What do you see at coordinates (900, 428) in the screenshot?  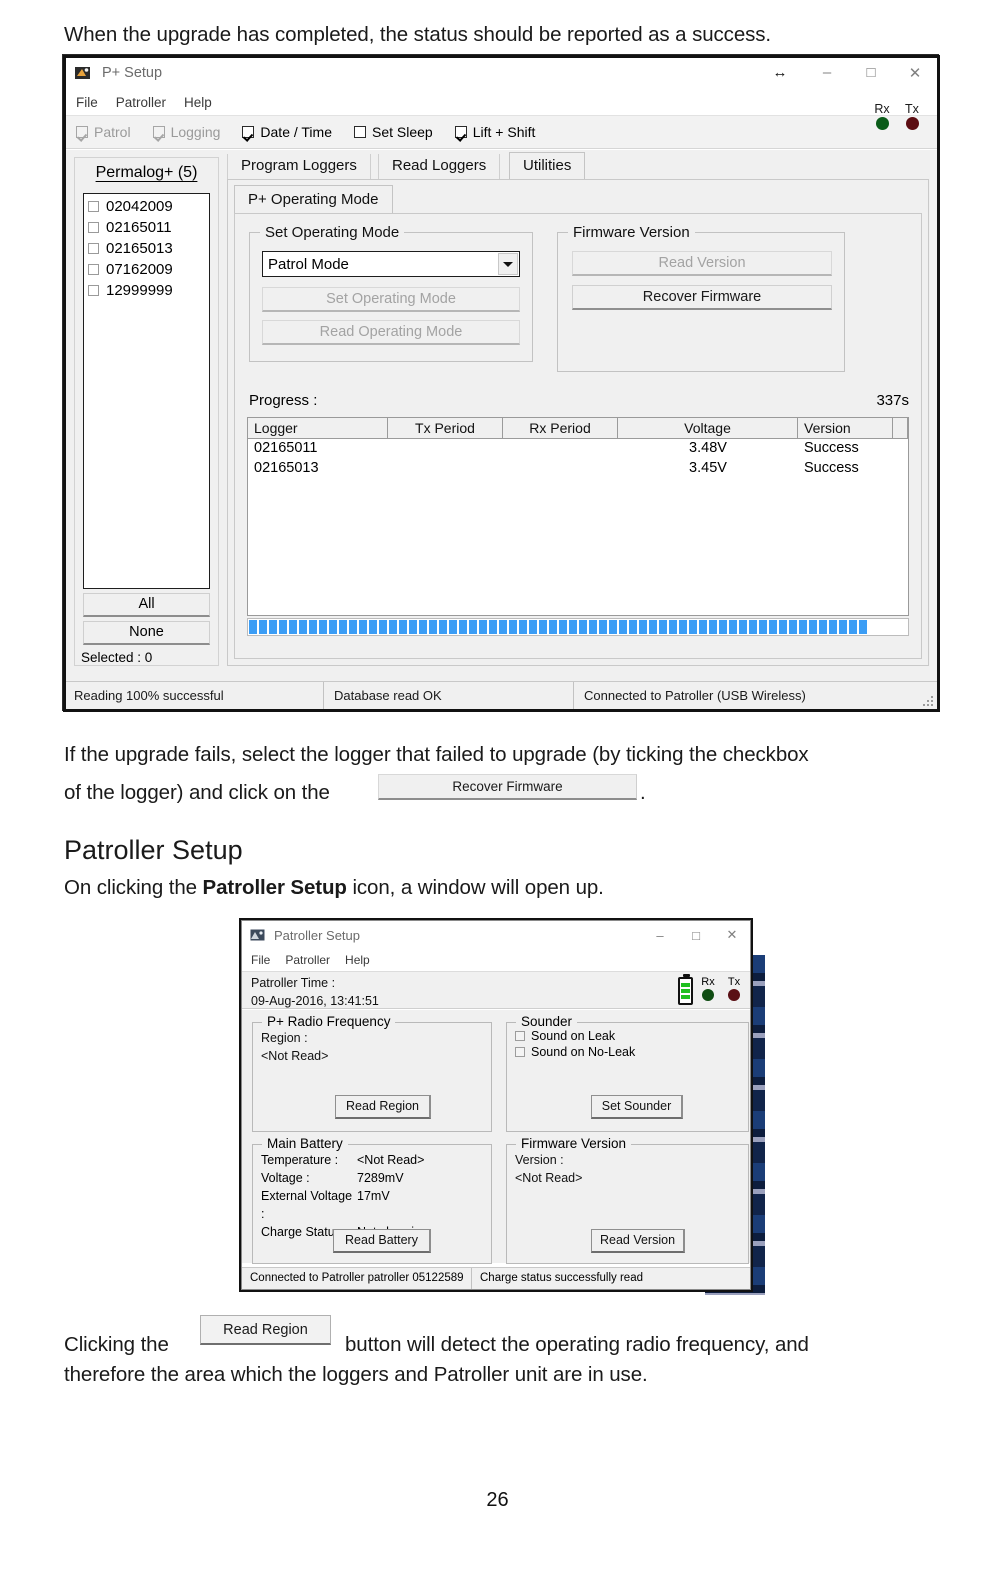 I see `column-header-blank` at bounding box center [900, 428].